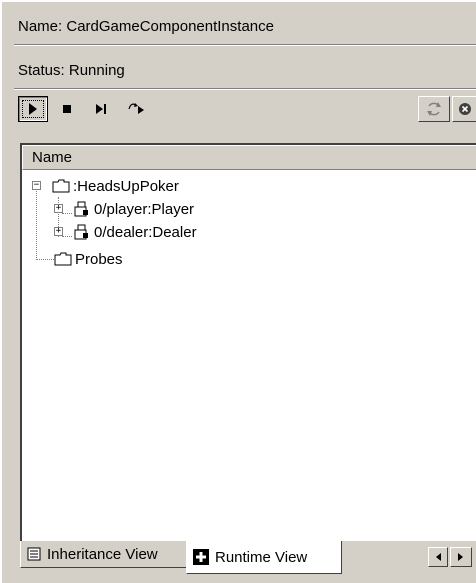 This screenshot has height=583, width=476. I want to click on status-label: Status:, so click(41, 70).